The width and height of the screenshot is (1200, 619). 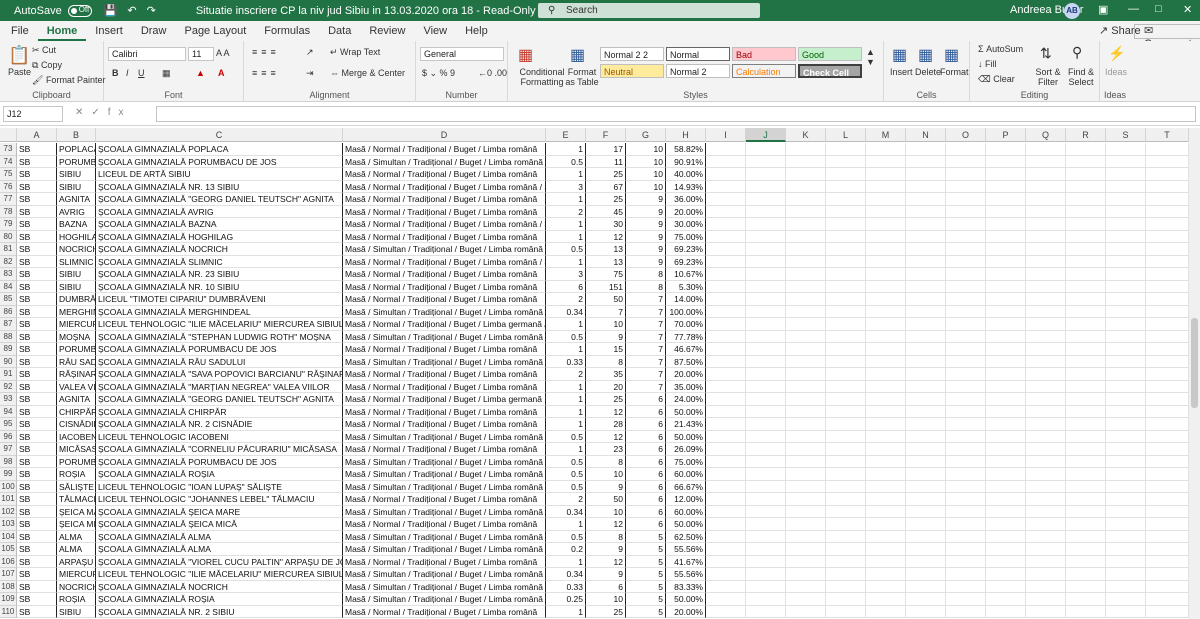 What do you see at coordinates (566, 274) in the screenshot?
I see `table-cell: 3` at bounding box center [566, 274].